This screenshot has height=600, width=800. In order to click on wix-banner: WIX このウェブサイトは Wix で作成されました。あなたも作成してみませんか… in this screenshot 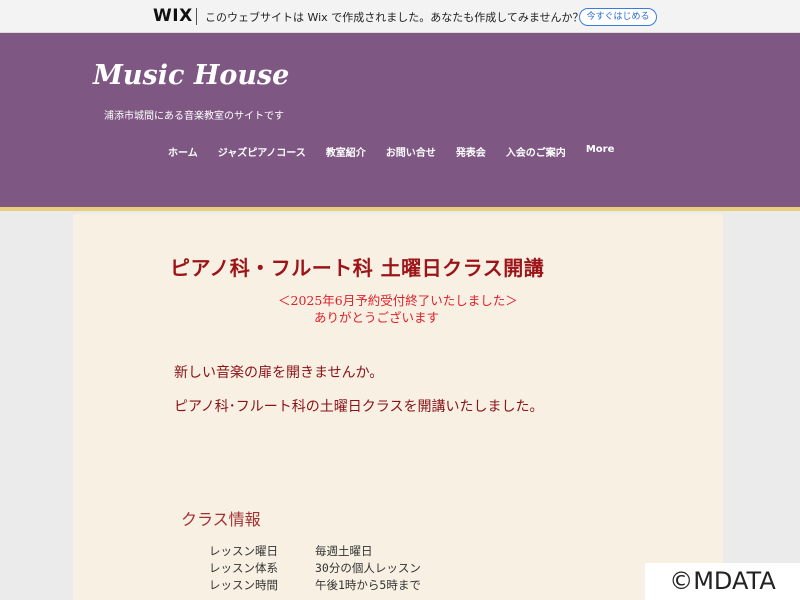, I will do `click(400, 16)`.